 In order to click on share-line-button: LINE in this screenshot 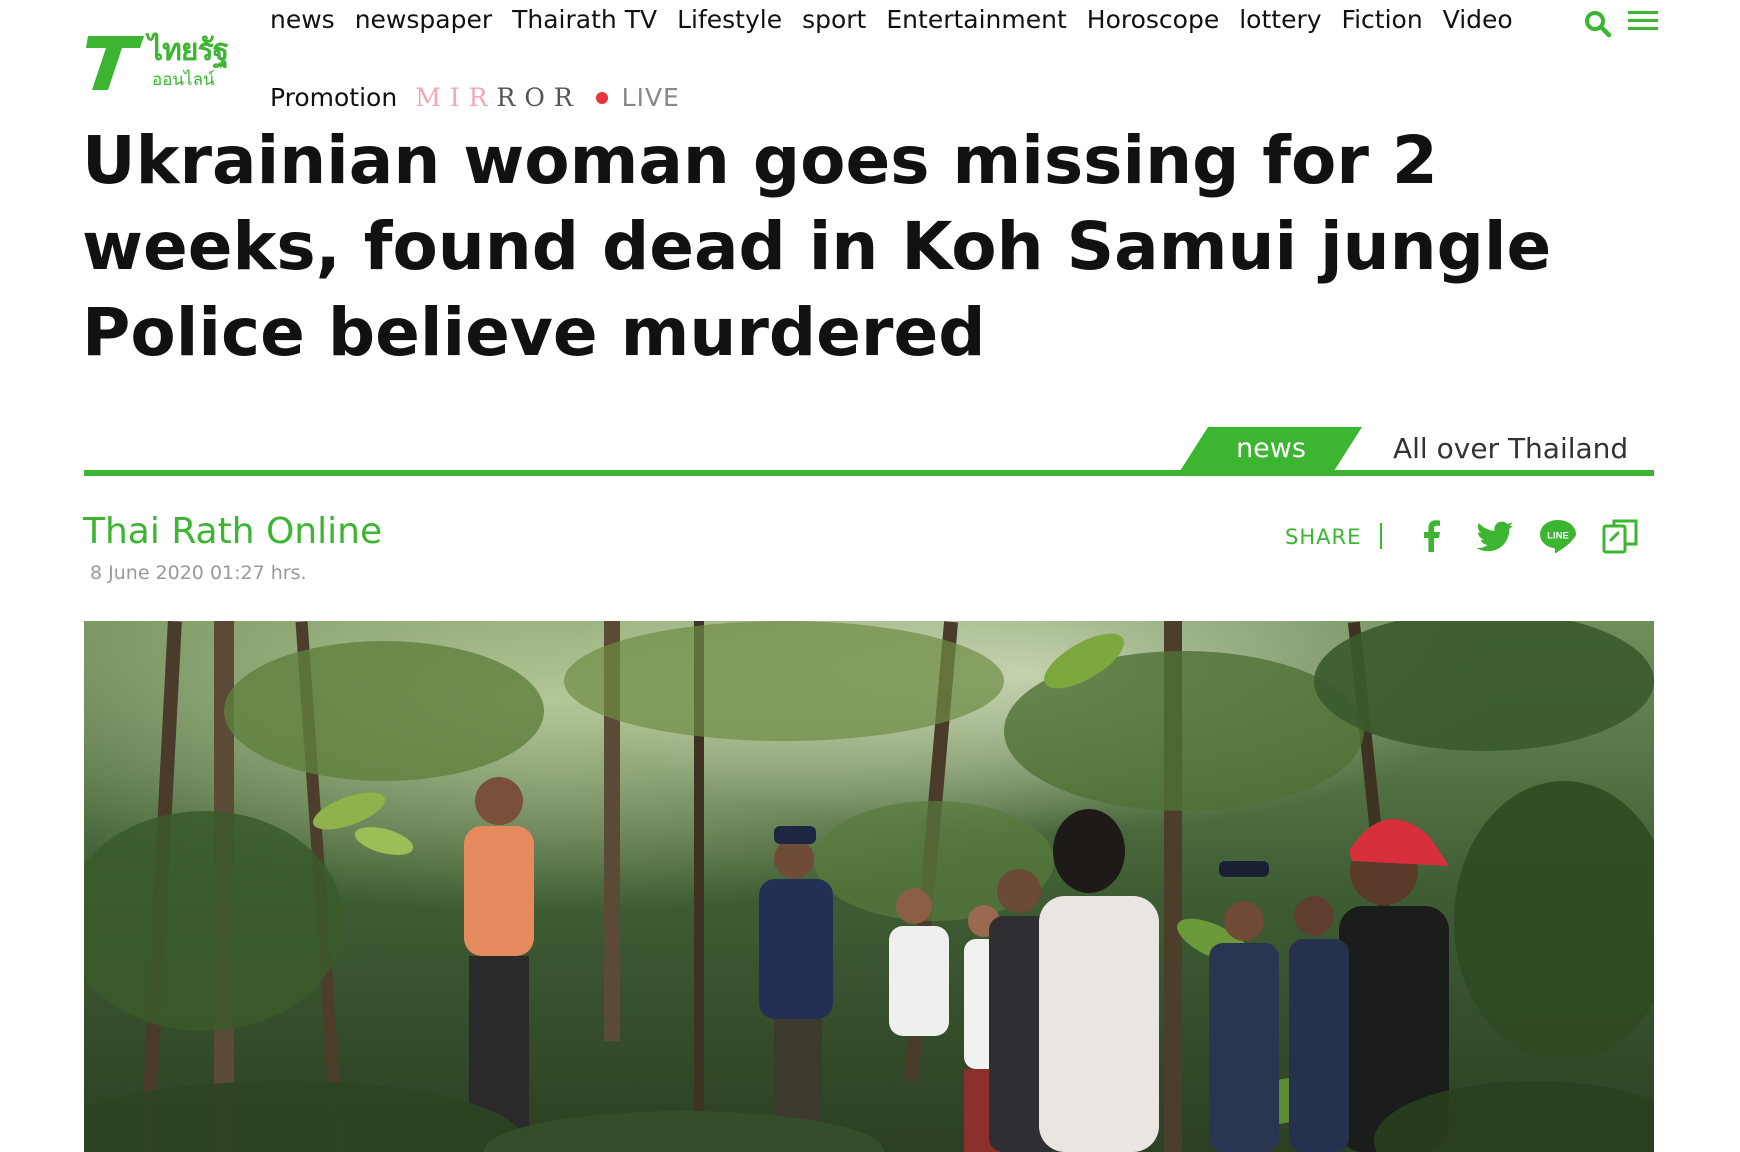, I will do `click(1558, 536)`.